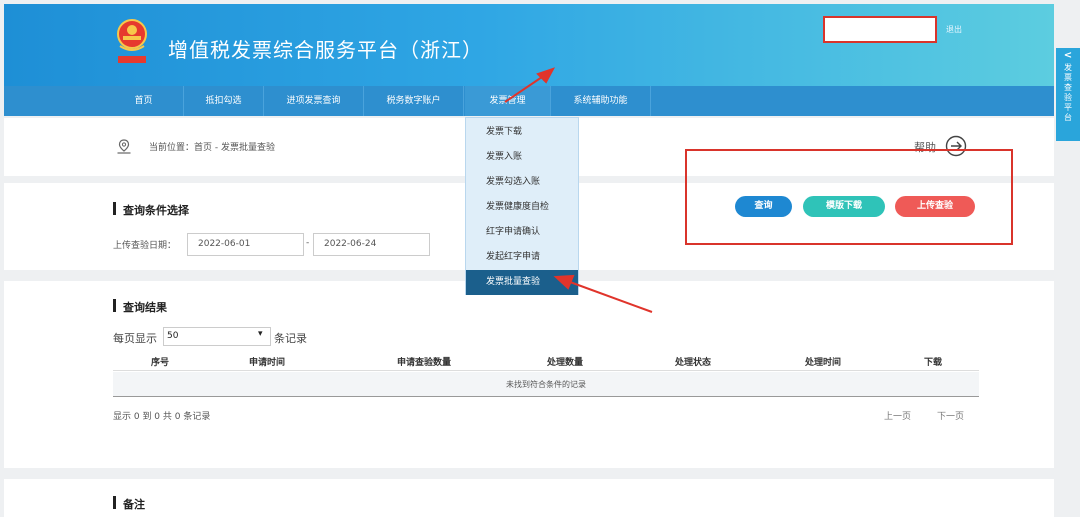 The image size is (1080, 517). What do you see at coordinates (522, 282) in the screenshot?
I see `menu-item-batch-verify: 发票批量查验` at bounding box center [522, 282].